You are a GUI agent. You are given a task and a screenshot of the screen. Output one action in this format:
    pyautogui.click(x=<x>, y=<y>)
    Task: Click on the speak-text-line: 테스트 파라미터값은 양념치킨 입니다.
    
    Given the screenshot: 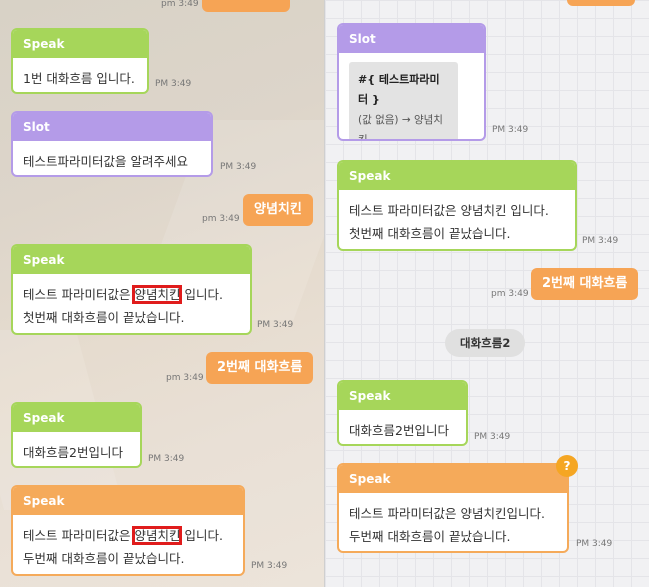 What is the action you would take?
    pyautogui.click(x=449, y=210)
    